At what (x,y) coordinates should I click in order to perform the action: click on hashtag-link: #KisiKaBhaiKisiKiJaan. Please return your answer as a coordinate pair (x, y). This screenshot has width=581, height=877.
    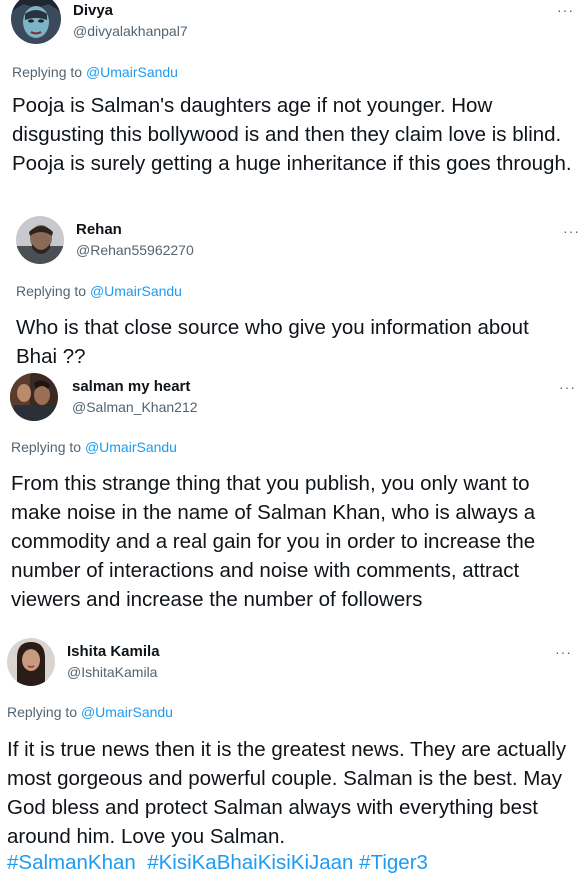
    Looking at the image, I should click on (250, 862).